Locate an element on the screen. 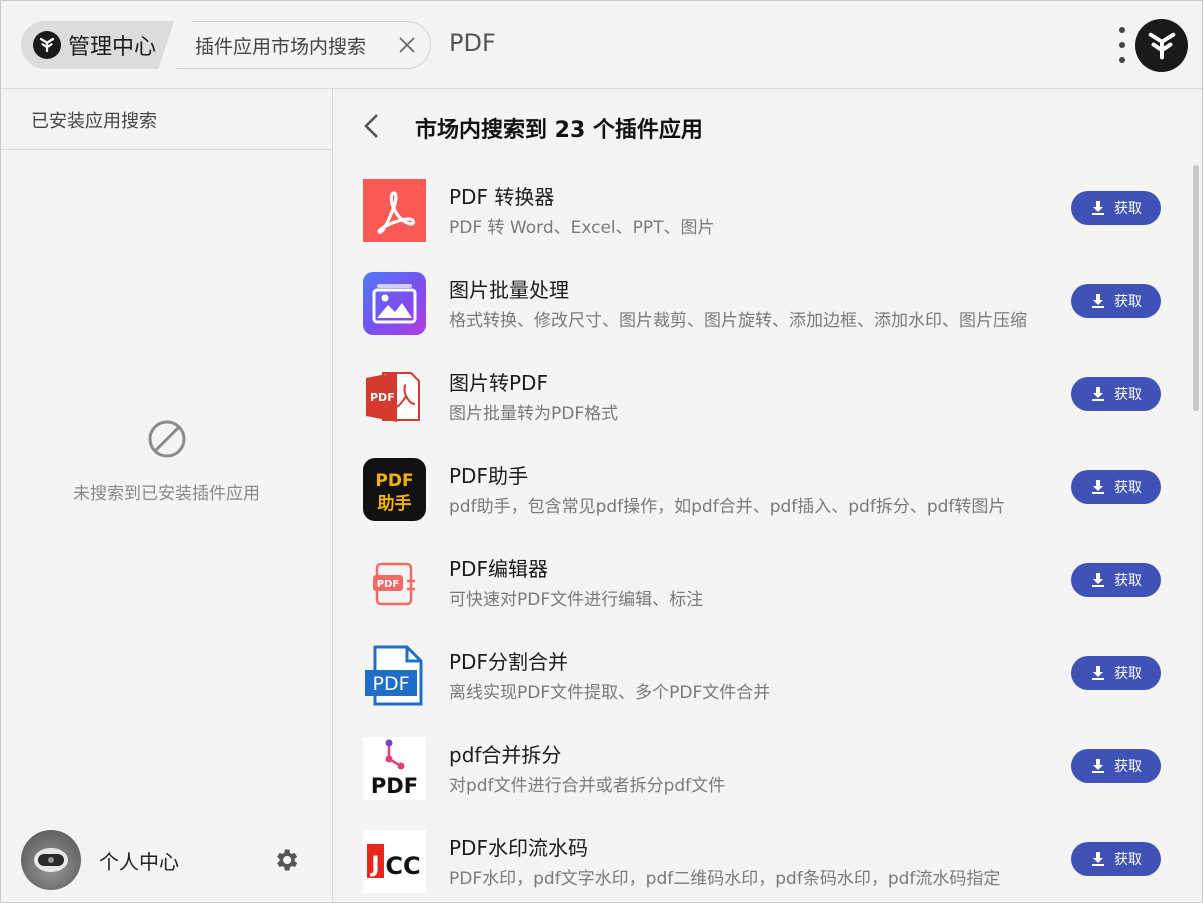  app-logo-icon is located at coordinates (47, 45).